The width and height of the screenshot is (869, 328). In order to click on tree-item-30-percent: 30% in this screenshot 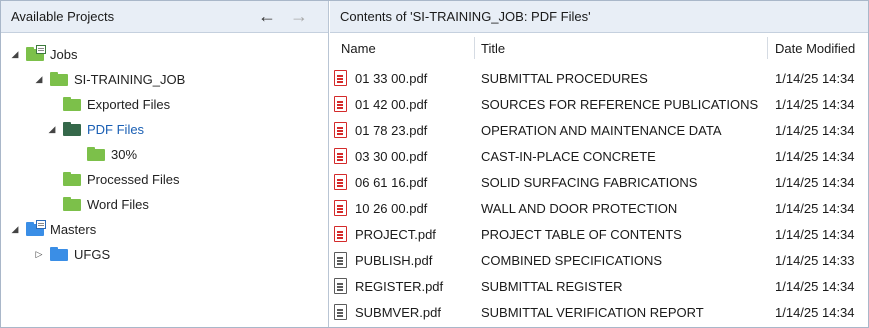, I will do `click(112, 154)`.